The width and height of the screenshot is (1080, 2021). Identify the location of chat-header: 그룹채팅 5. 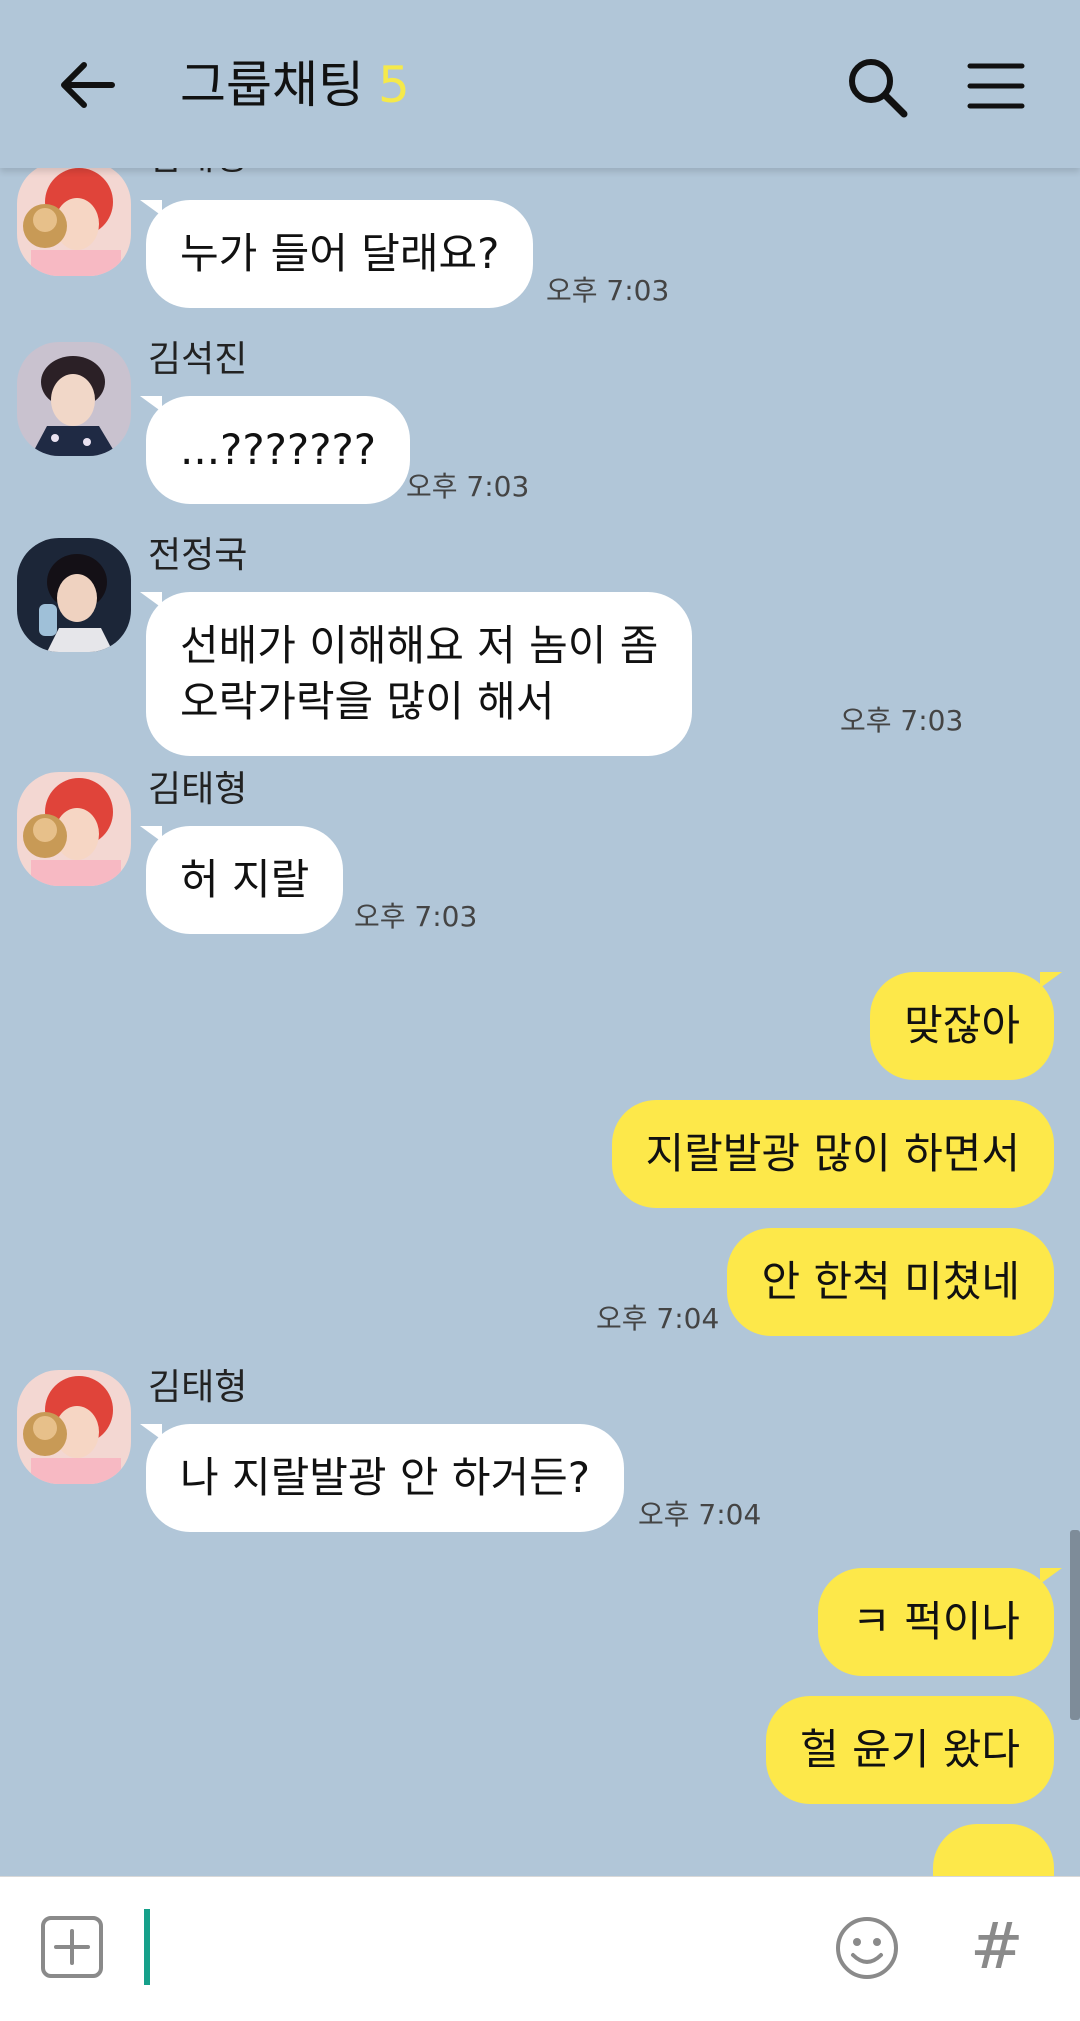
(540, 84).